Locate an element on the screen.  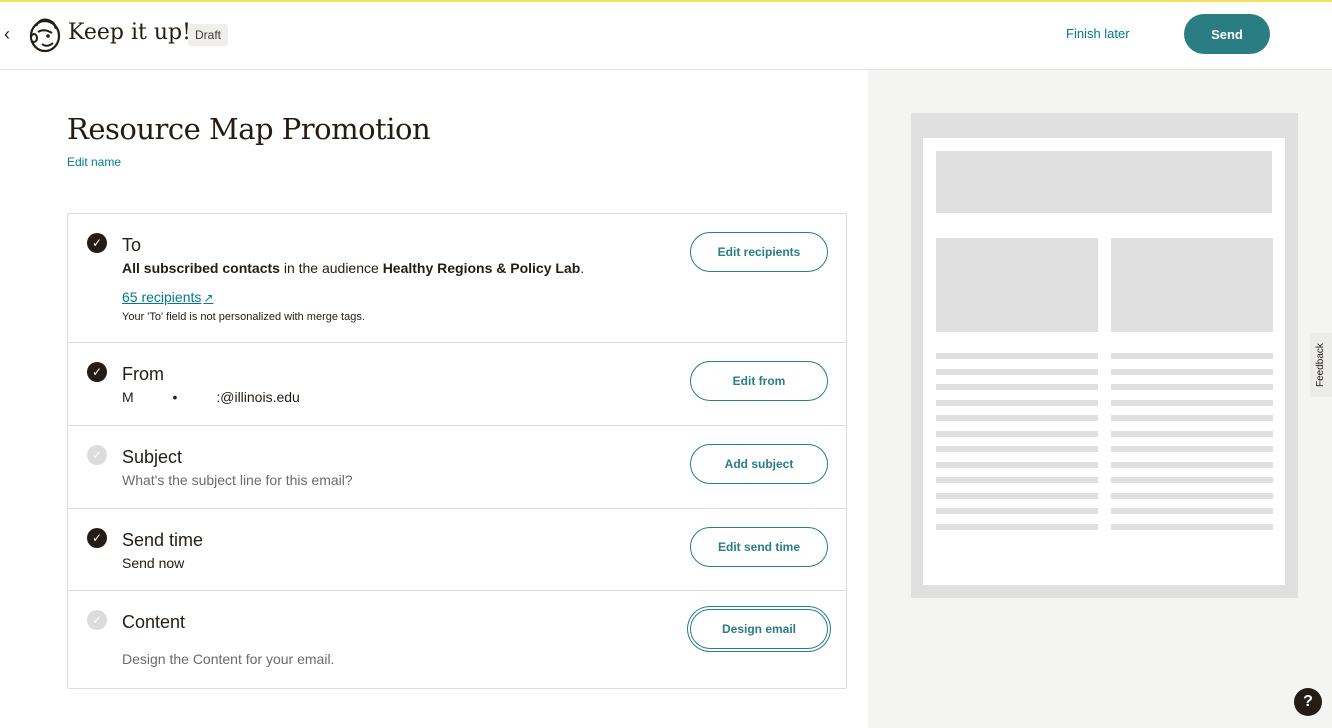
row-desc-subject: What's the subject line for this email? is located at coordinates (237, 480).